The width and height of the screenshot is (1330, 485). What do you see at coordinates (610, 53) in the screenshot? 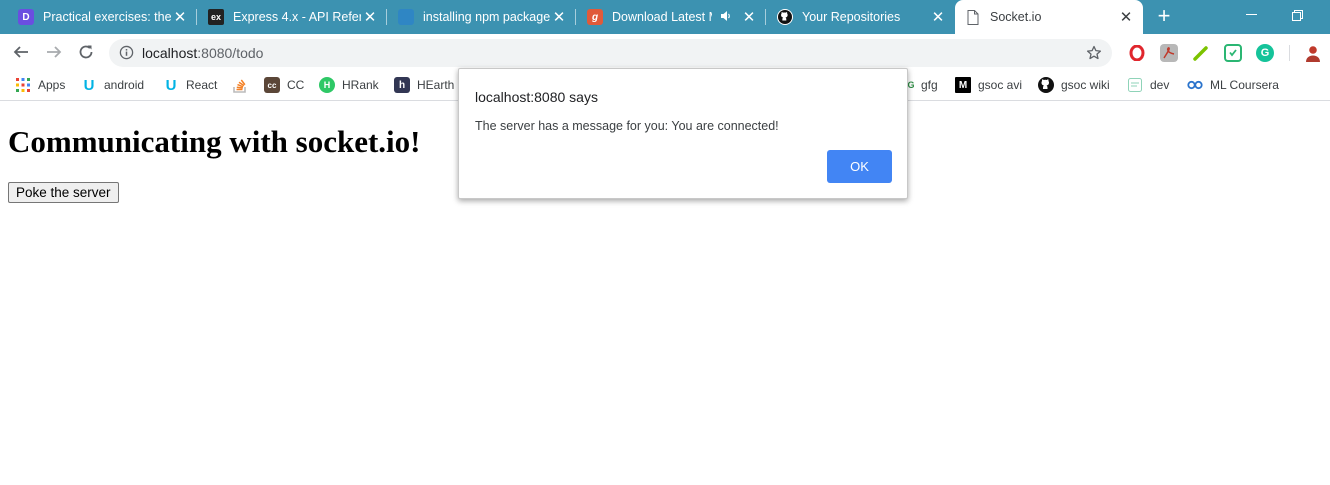
I see `address-bar: localhost:8080/todo` at bounding box center [610, 53].